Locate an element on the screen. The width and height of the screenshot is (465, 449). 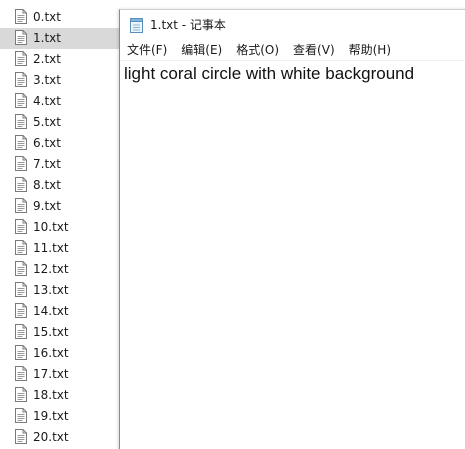
file-label: 1.txt is located at coordinates (47, 38).